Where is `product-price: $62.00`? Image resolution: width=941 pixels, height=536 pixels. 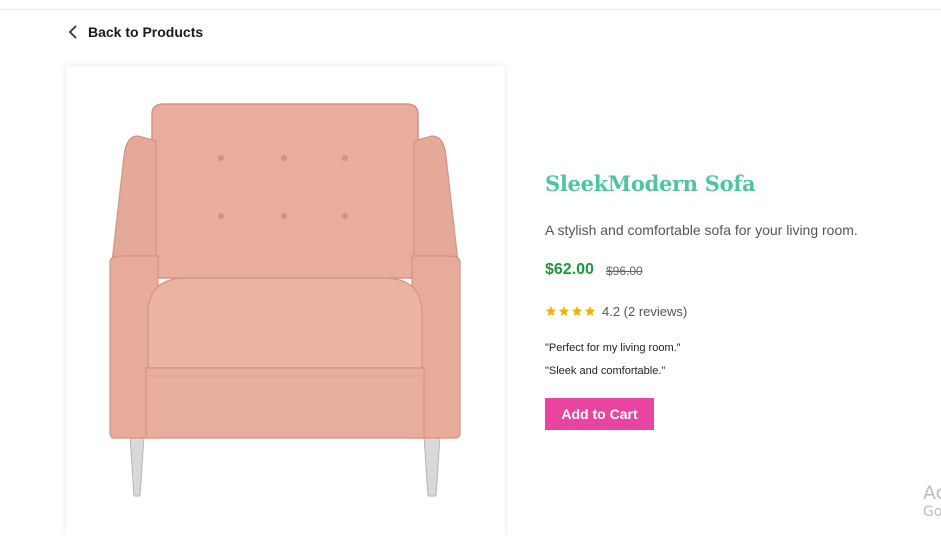 product-price: $62.00 is located at coordinates (569, 269).